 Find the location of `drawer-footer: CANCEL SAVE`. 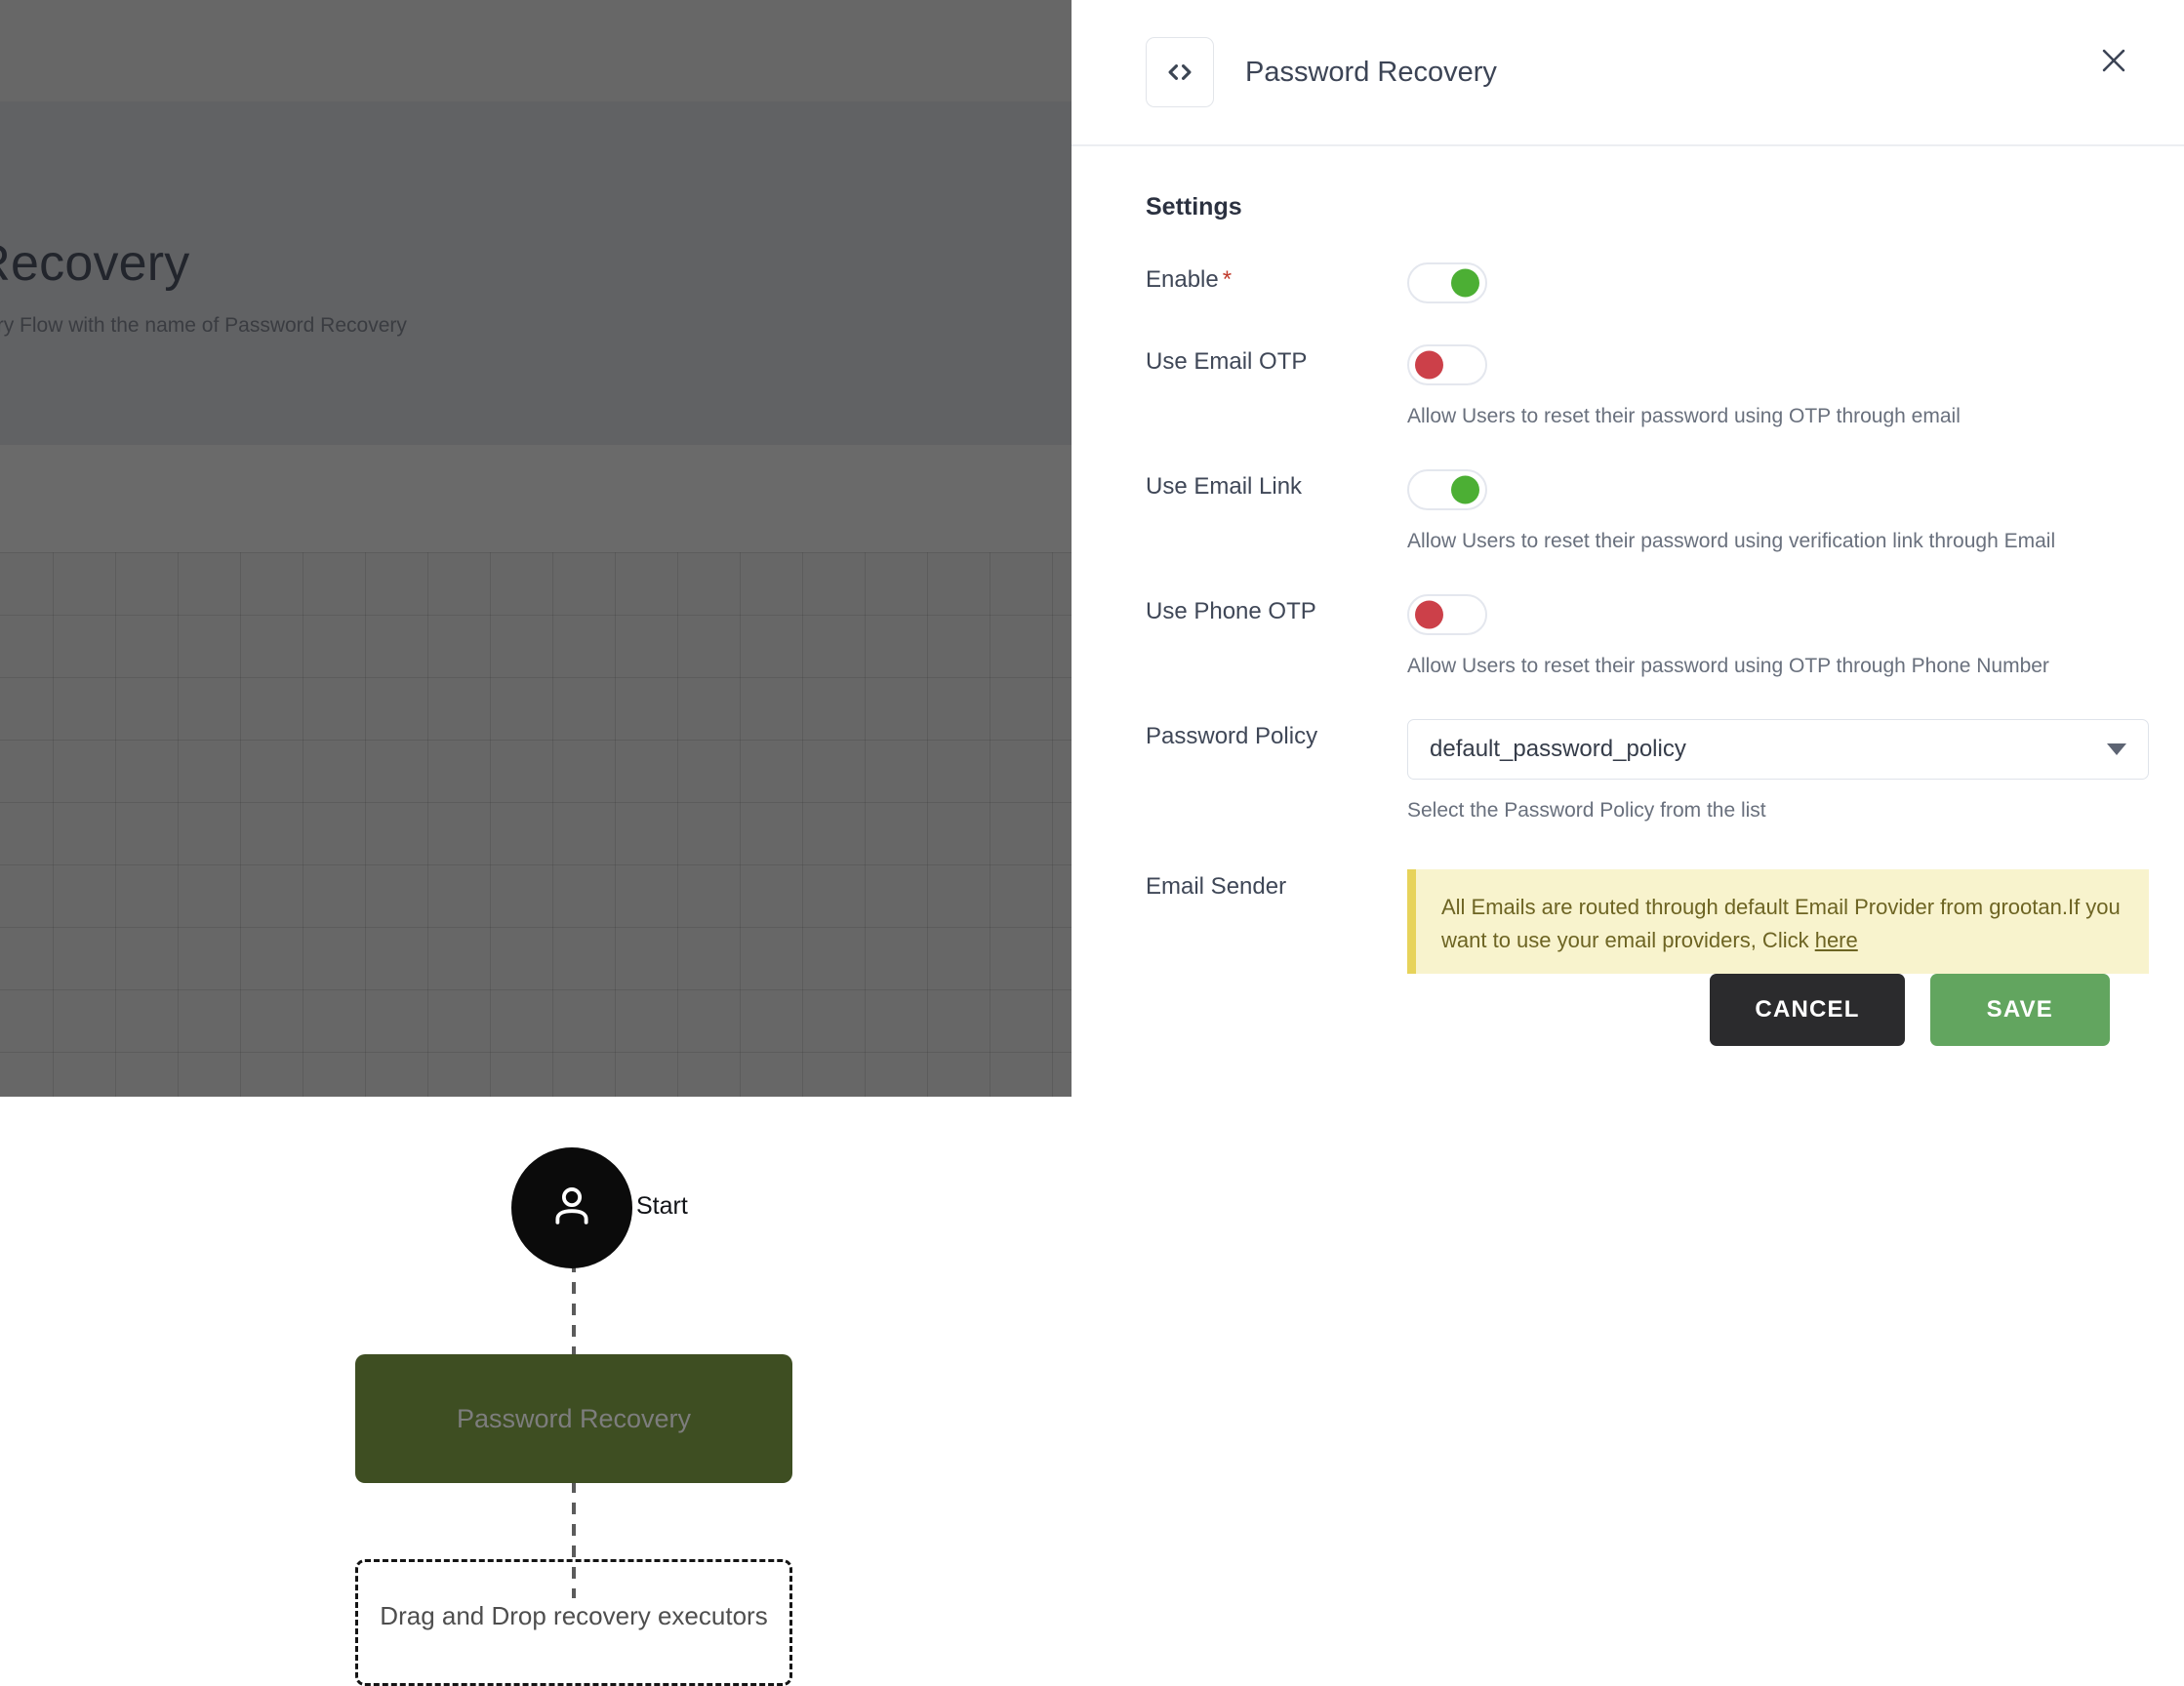

drawer-footer: CANCEL SAVE is located at coordinates (1628, 1035).